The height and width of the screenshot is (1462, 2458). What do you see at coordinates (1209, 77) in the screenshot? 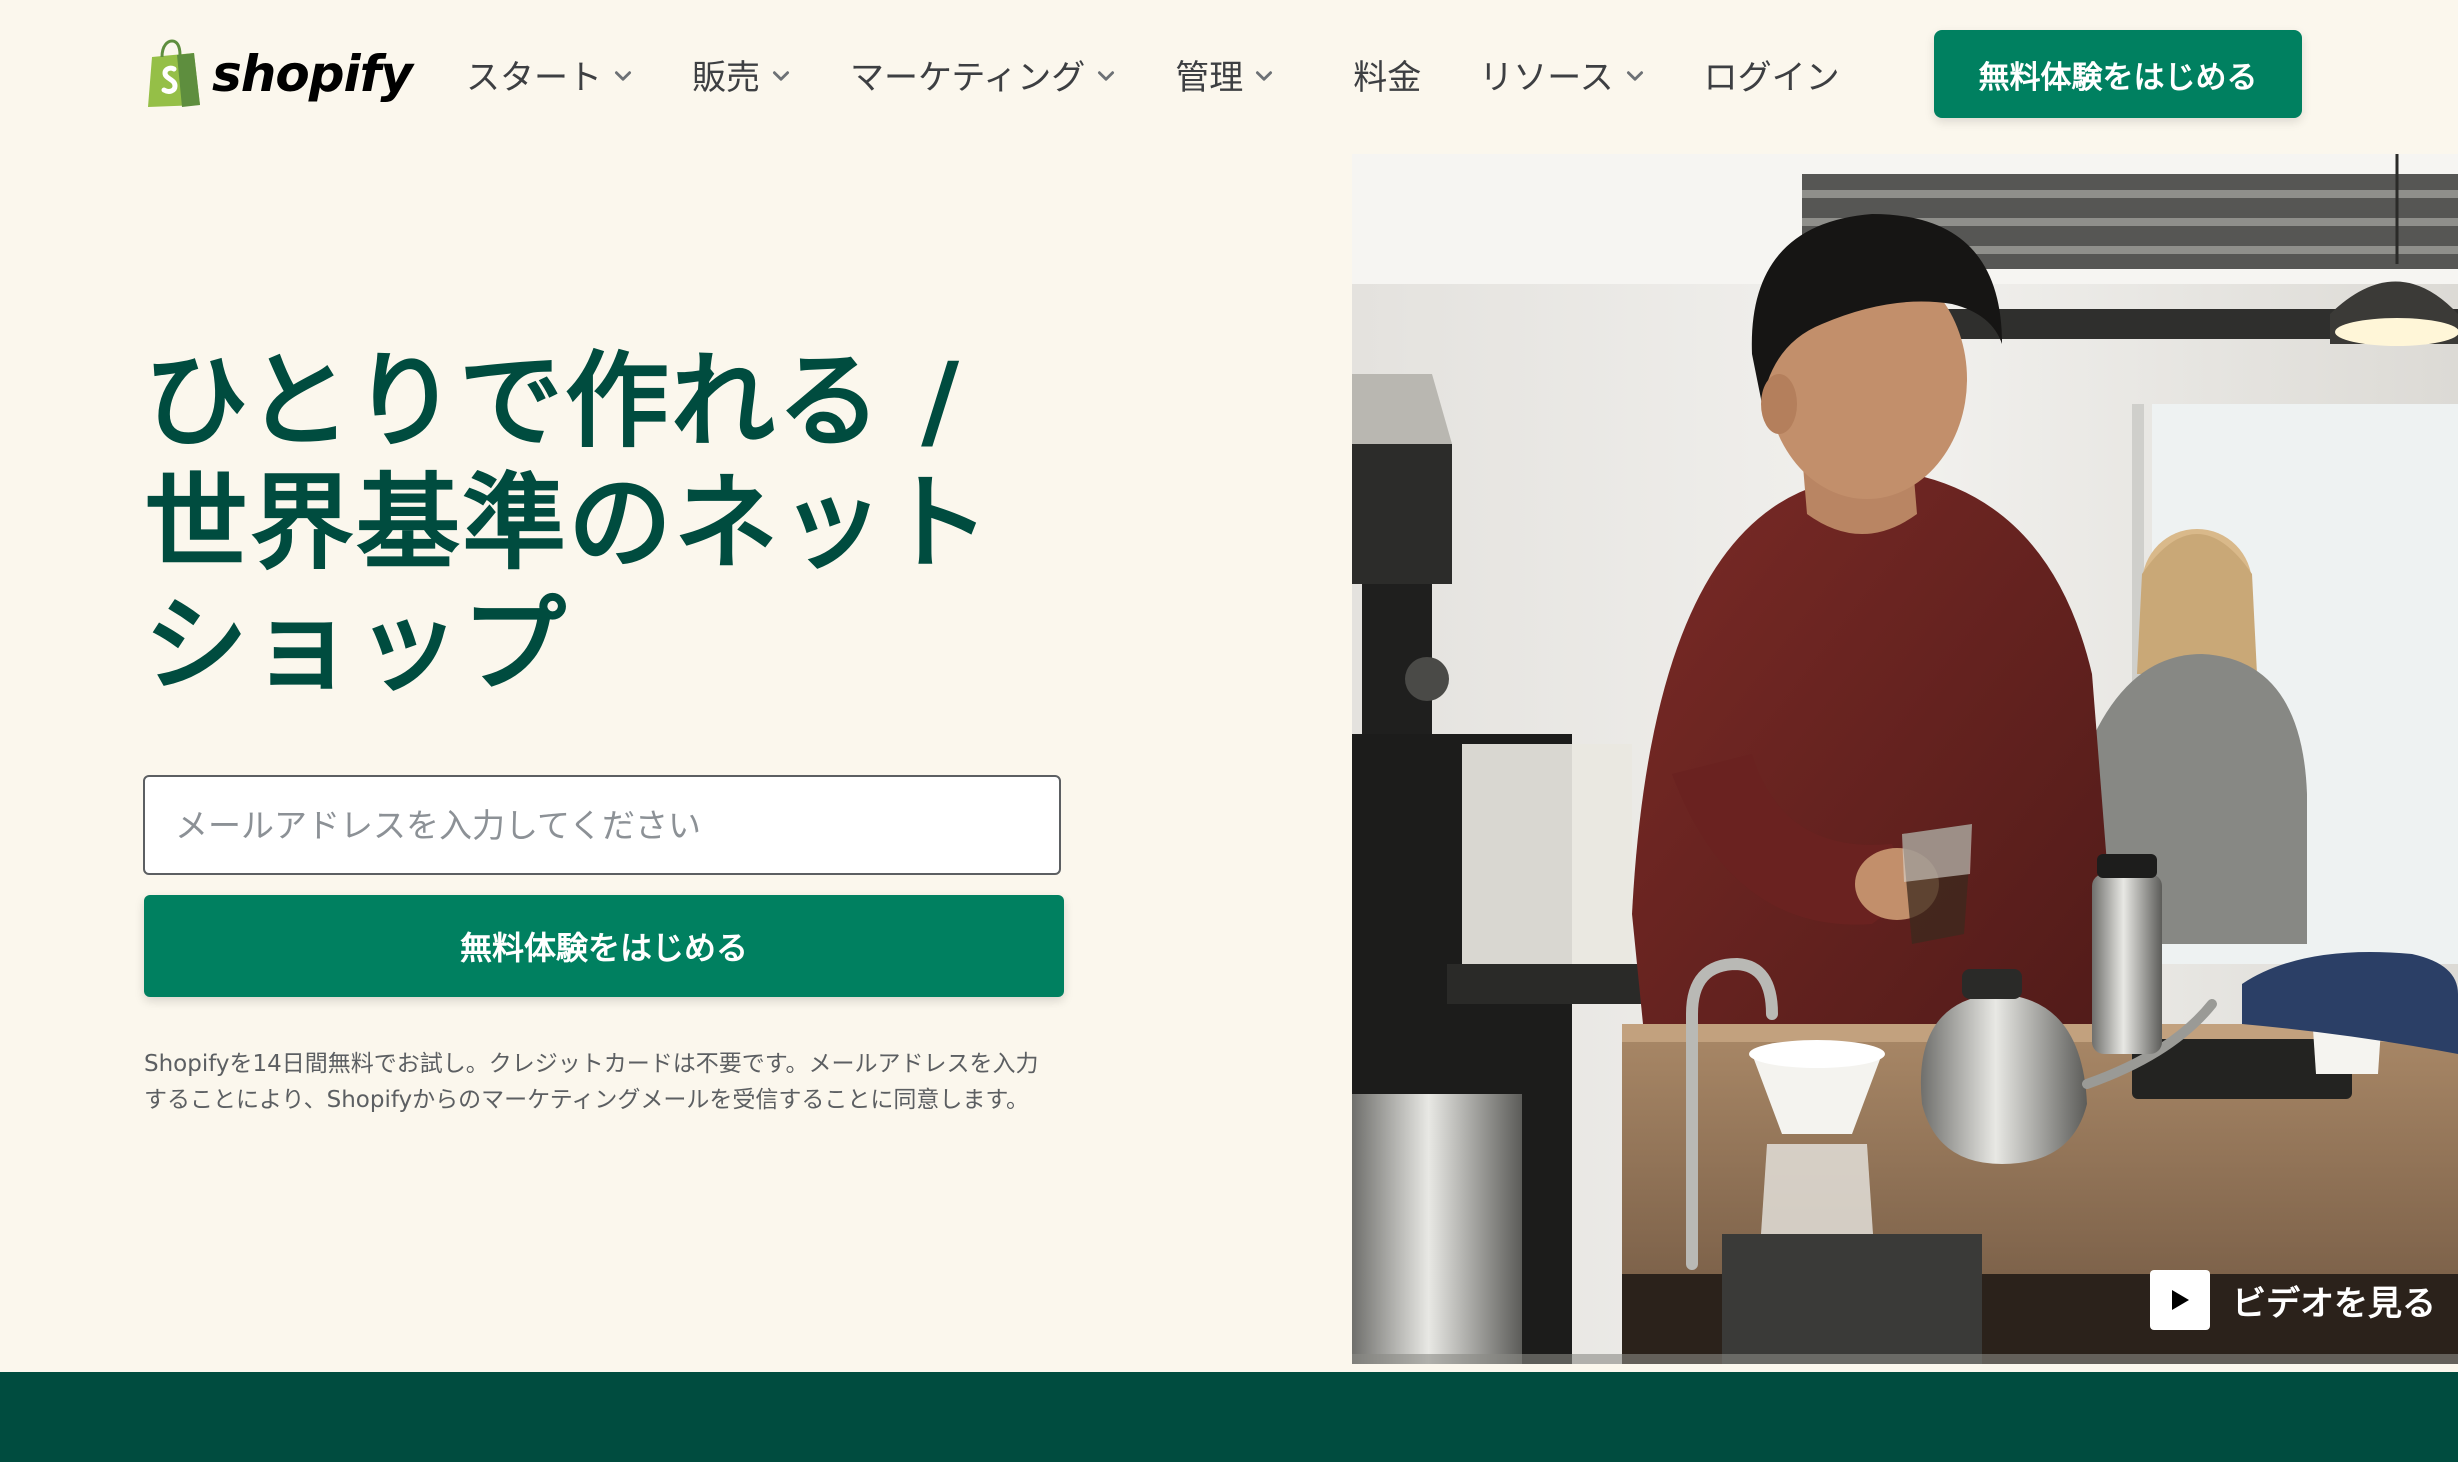
I see `nav-item-label: 管理` at bounding box center [1209, 77].